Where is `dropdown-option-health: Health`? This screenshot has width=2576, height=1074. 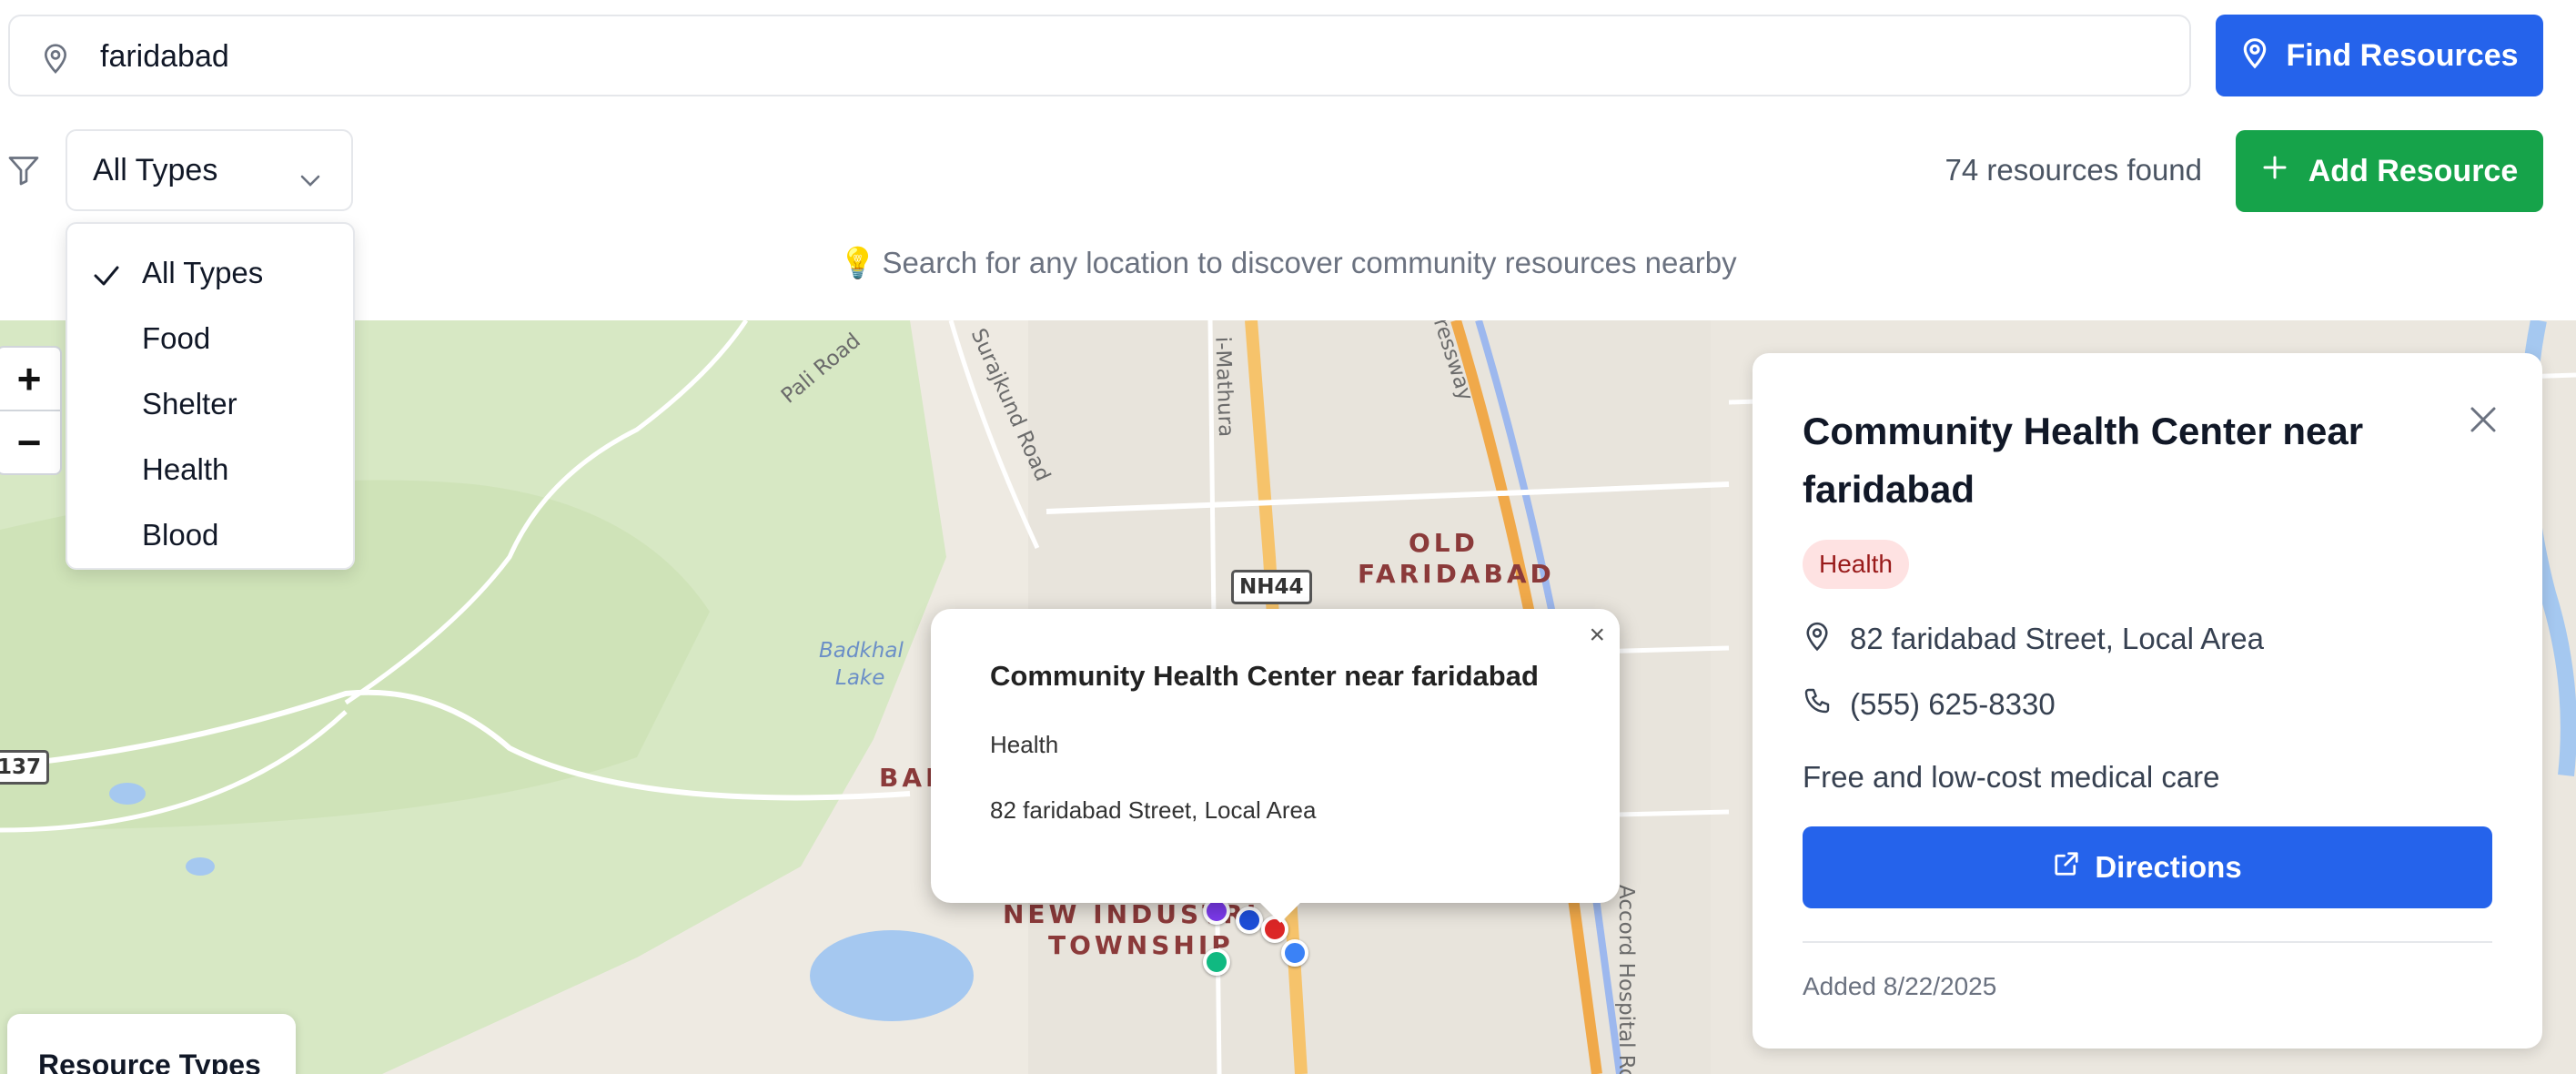 dropdown-option-health: Health is located at coordinates (210, 470).